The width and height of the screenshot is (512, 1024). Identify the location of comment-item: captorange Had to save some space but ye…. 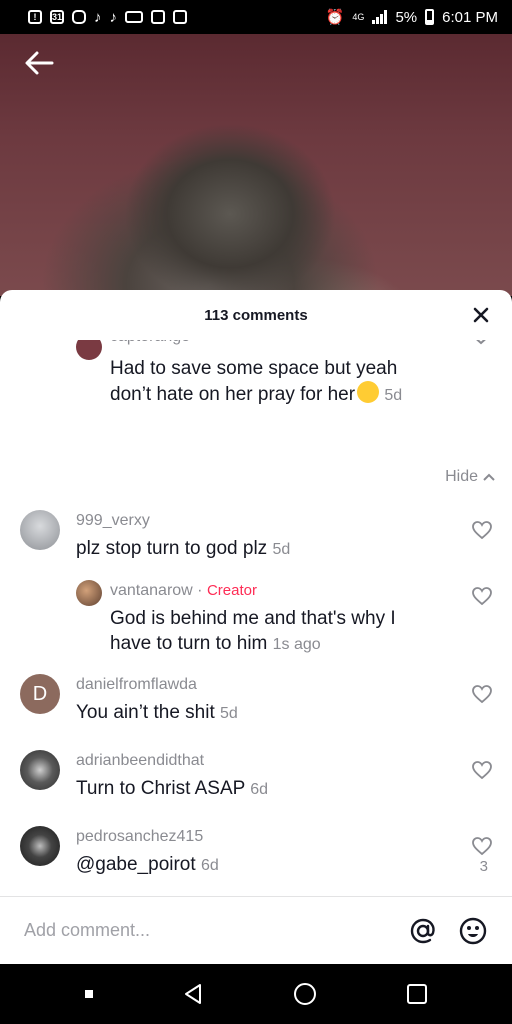
(256, 384).